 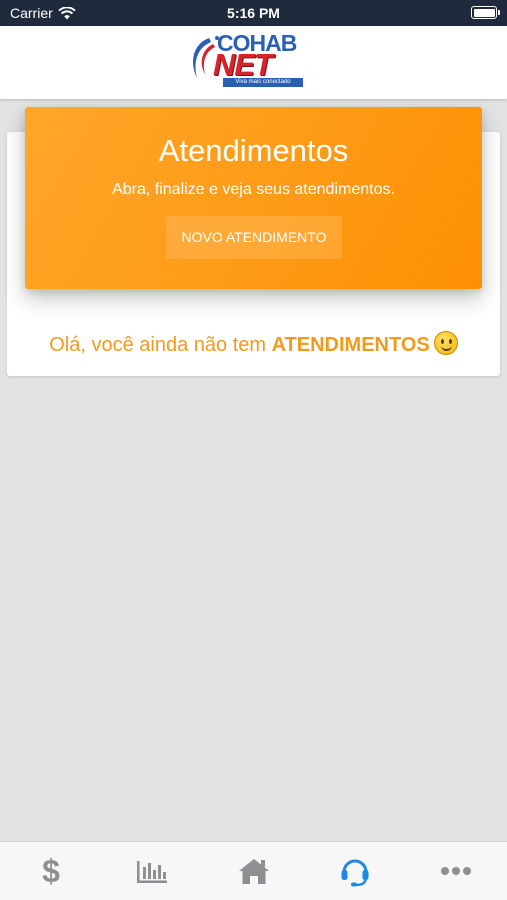 I want to click on empty-state-highlight: ATENDIMENTOS, so click(x=350, y=345).